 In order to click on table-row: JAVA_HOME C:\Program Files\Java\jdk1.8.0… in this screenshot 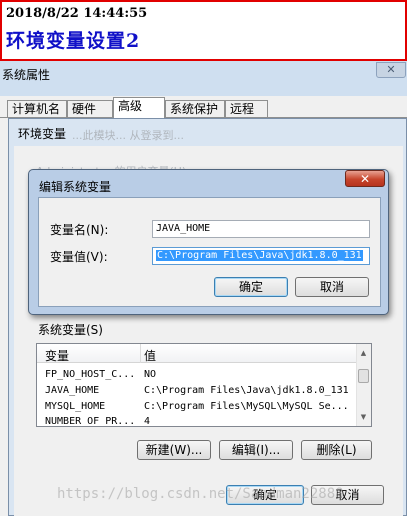, I will do `click(197, 391)`.